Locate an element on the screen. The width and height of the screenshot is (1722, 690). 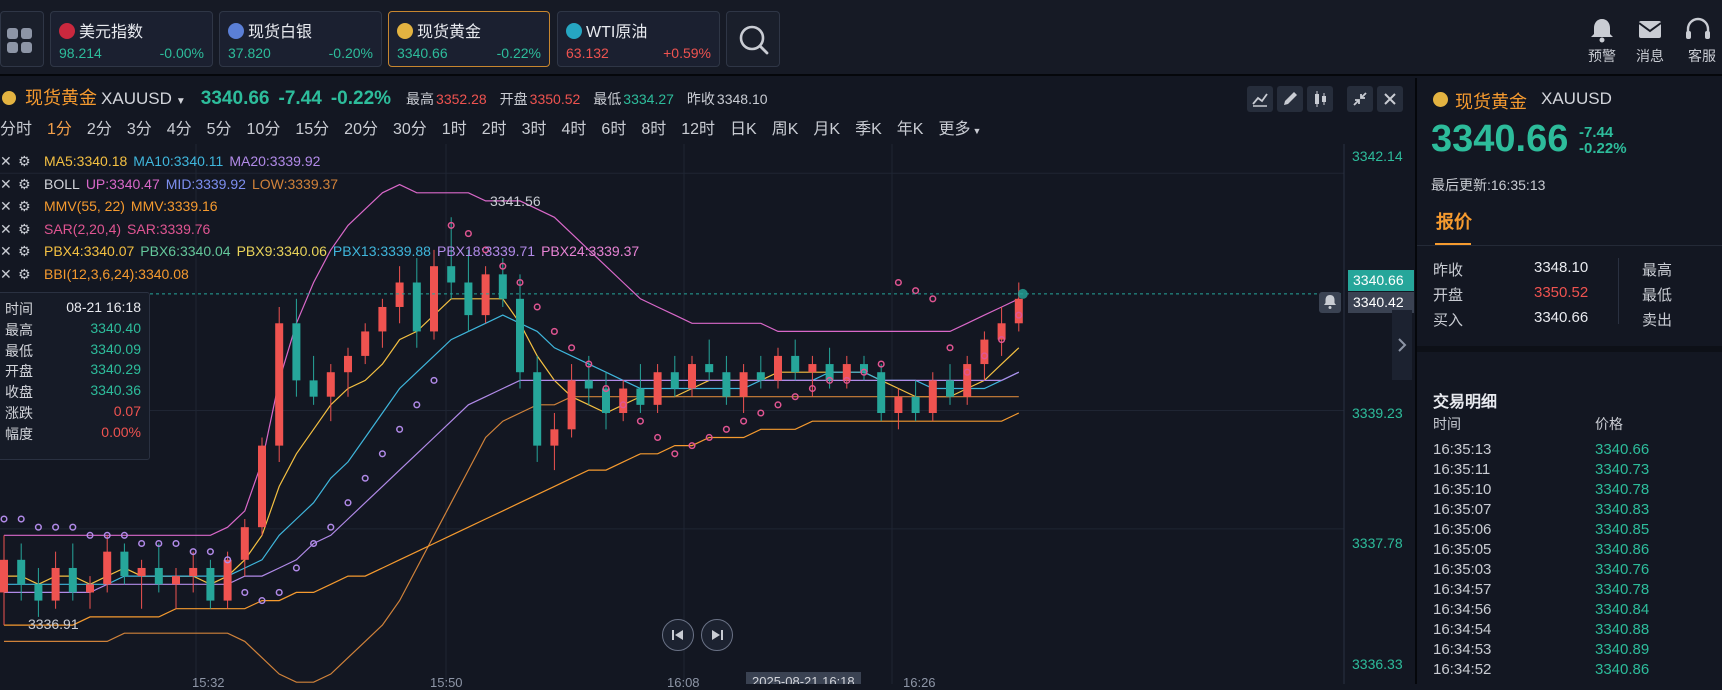
side-symbol-code: XAUUSD is located at coordinates (1576, 98).